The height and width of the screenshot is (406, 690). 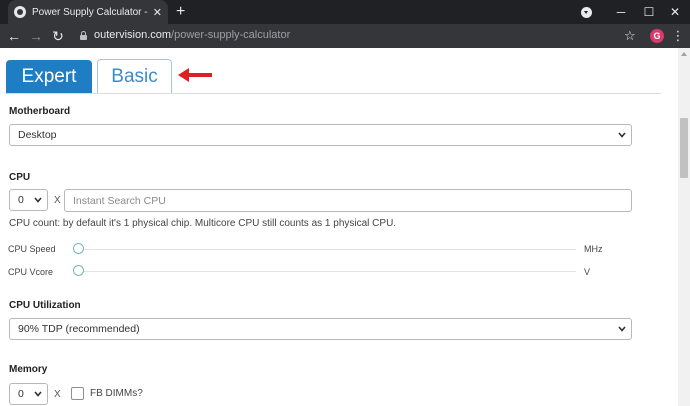 I want to click on memory-label: Memory, so click(x=28, y=369).